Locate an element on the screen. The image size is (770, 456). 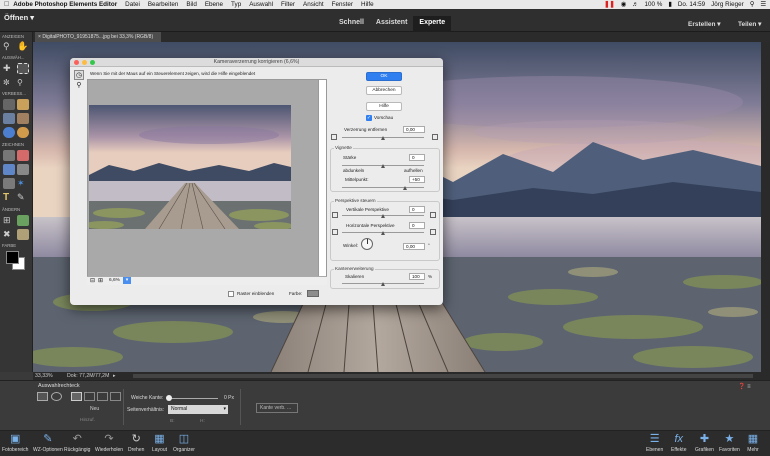
preview-area is located at coordinates (207, 182).